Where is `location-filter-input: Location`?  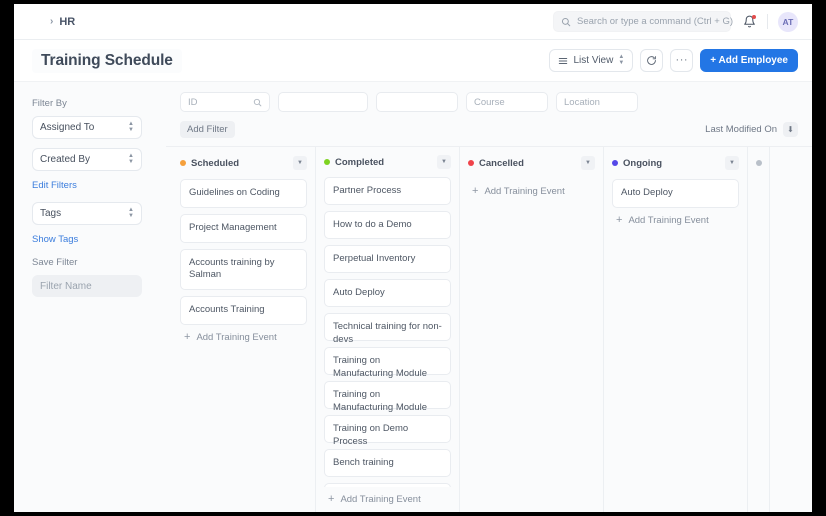
location-filter-input: Location is located at coordinates (597, 102).